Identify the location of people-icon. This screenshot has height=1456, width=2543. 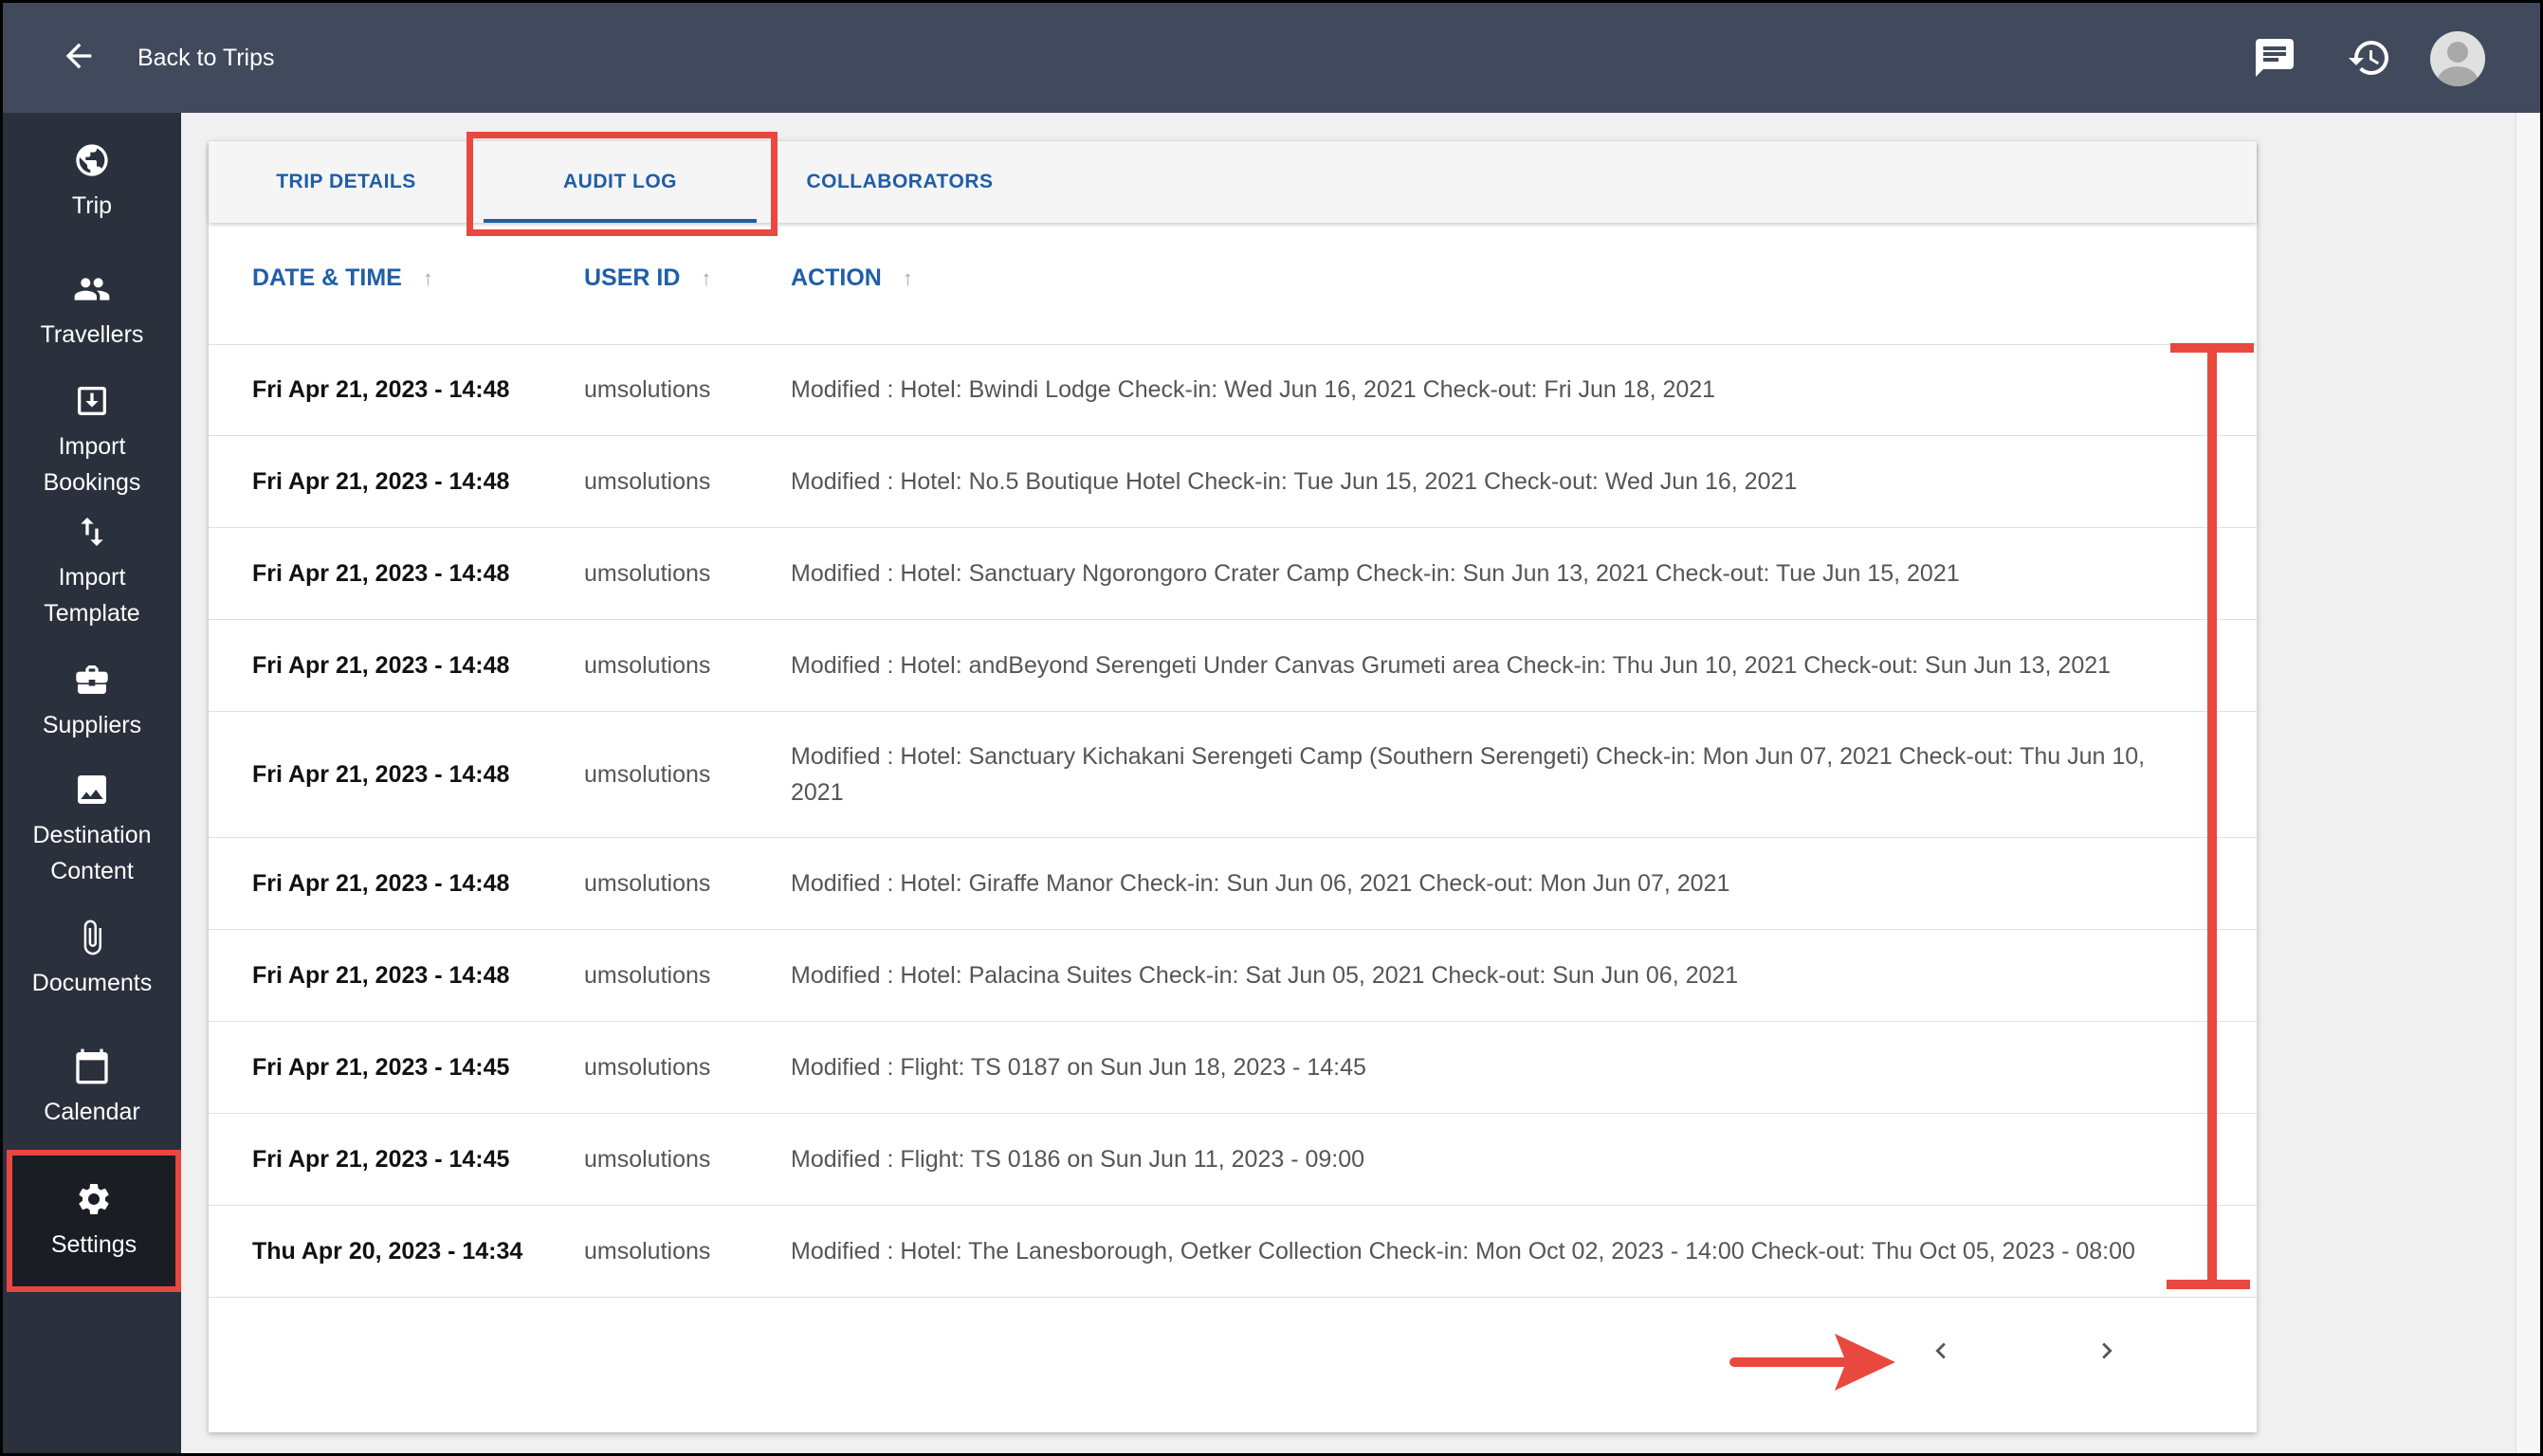
(92, 291).